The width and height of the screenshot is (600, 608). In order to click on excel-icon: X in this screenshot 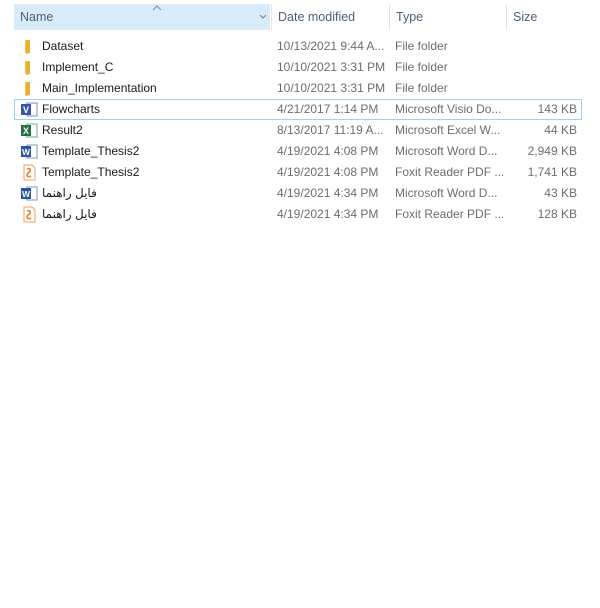, I will do `click(29, 130)`.